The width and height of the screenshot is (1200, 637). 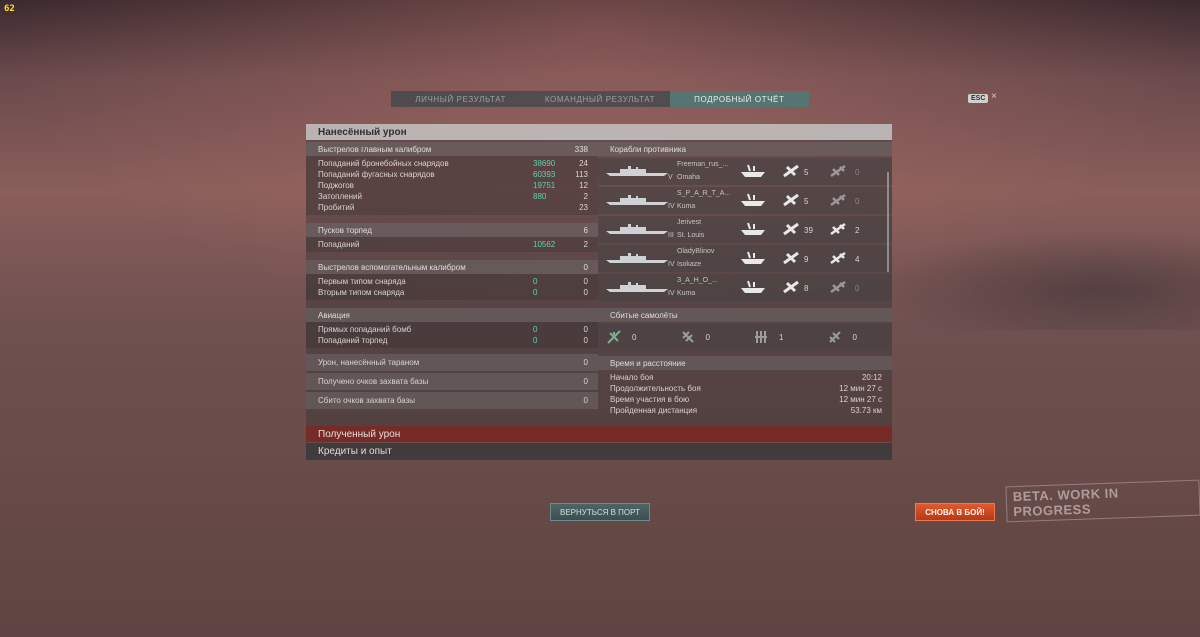 I want to click on player-name: Jerivest, so click(x=689, y=222).